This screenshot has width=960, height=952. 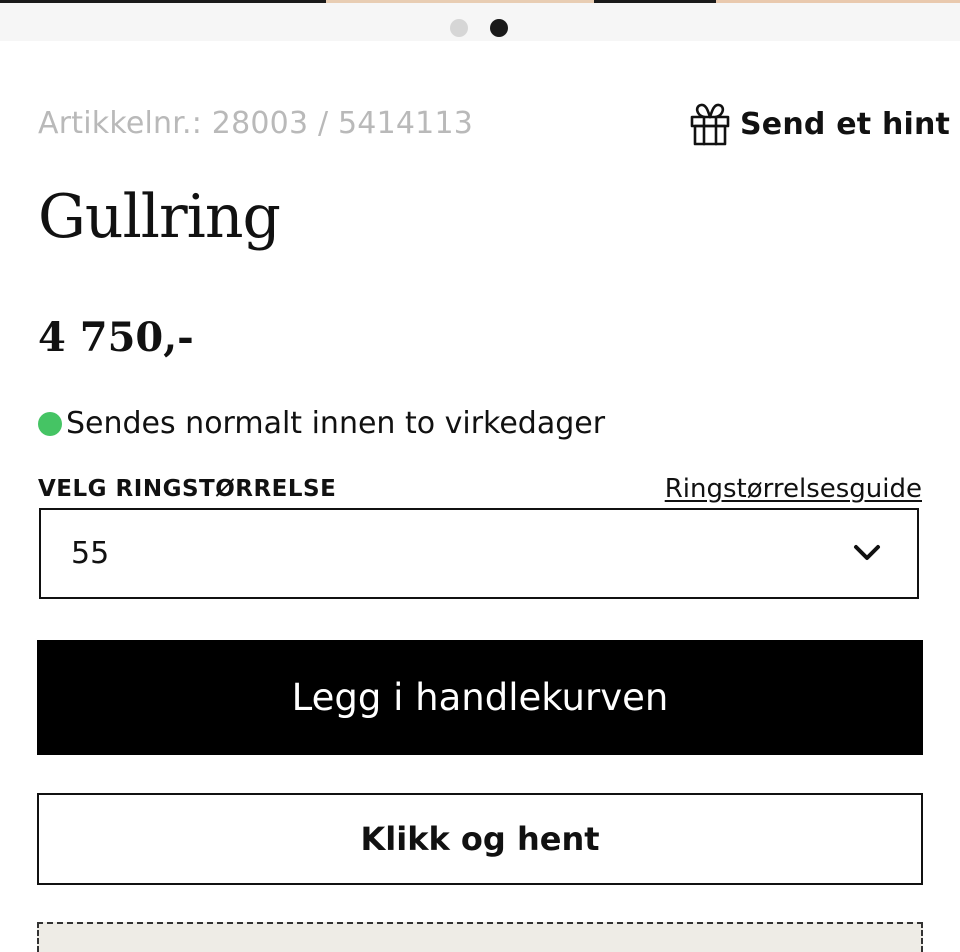 What do you see at coordinates (116, 337) in the screenshot?
I see `product-price: 4 750,-` at bounding box center [116, 337].